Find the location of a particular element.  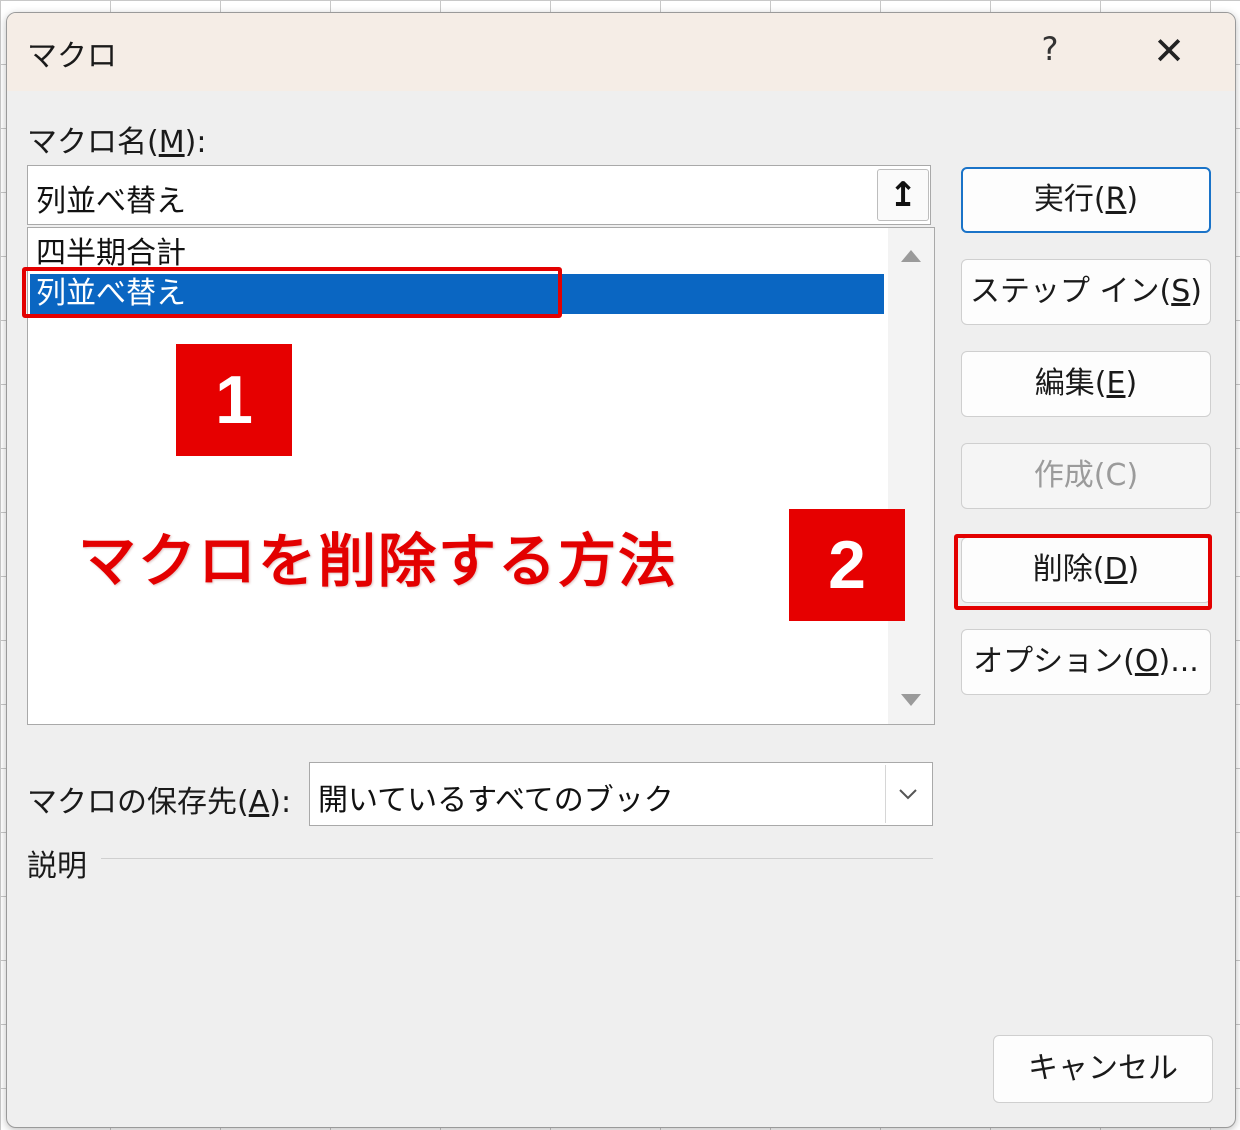

cancel-button: キャンセル is located at coordinates (1103, 1069).